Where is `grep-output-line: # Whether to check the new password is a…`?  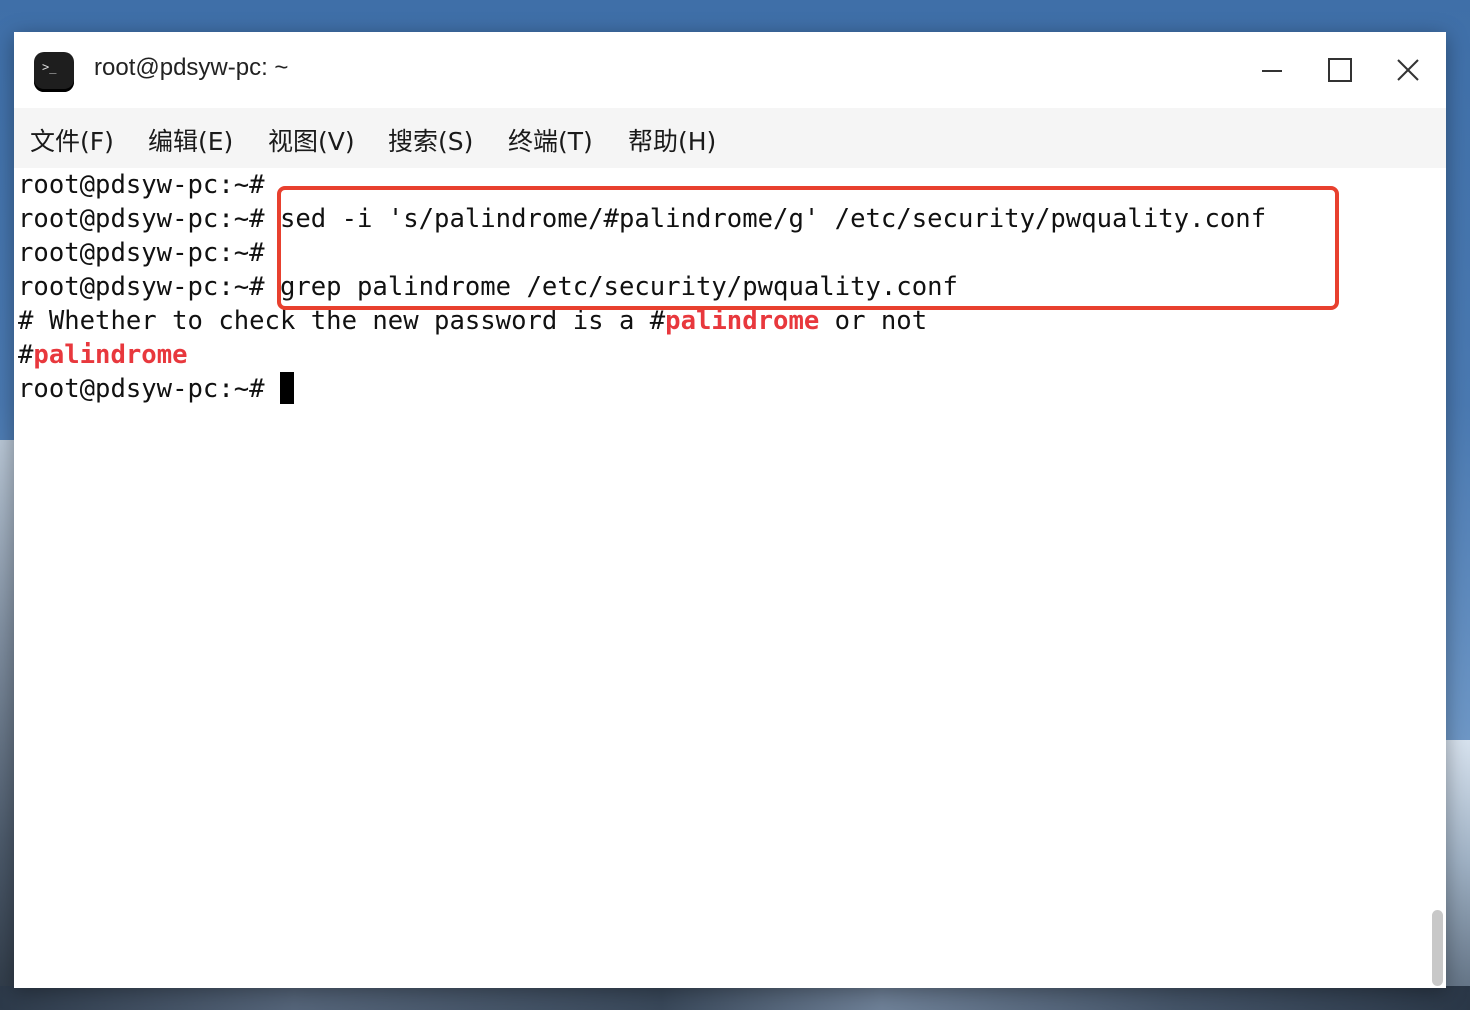
grep-output-line: # Whether to check the new password is a… is located at coordinates (472, 321).